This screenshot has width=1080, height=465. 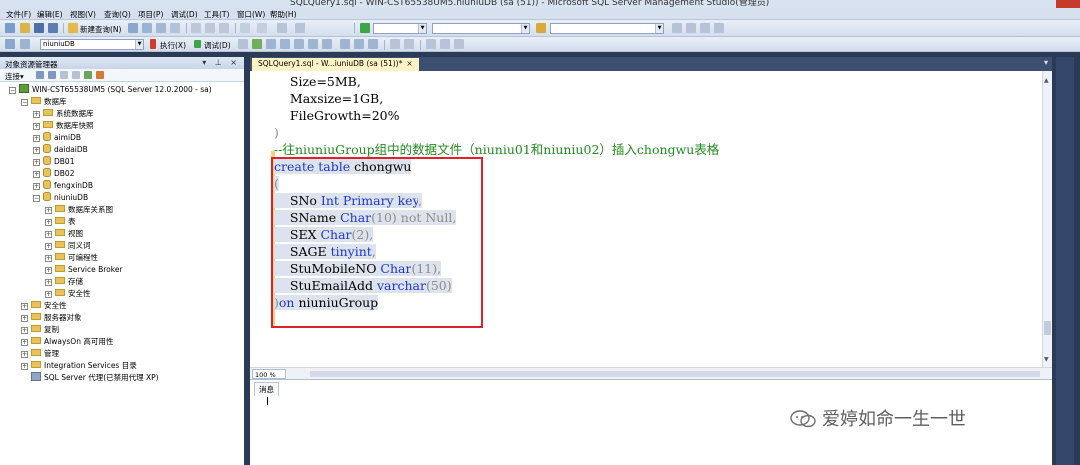 I want to click on results-to-text-icon, so click(x=345, y=44).